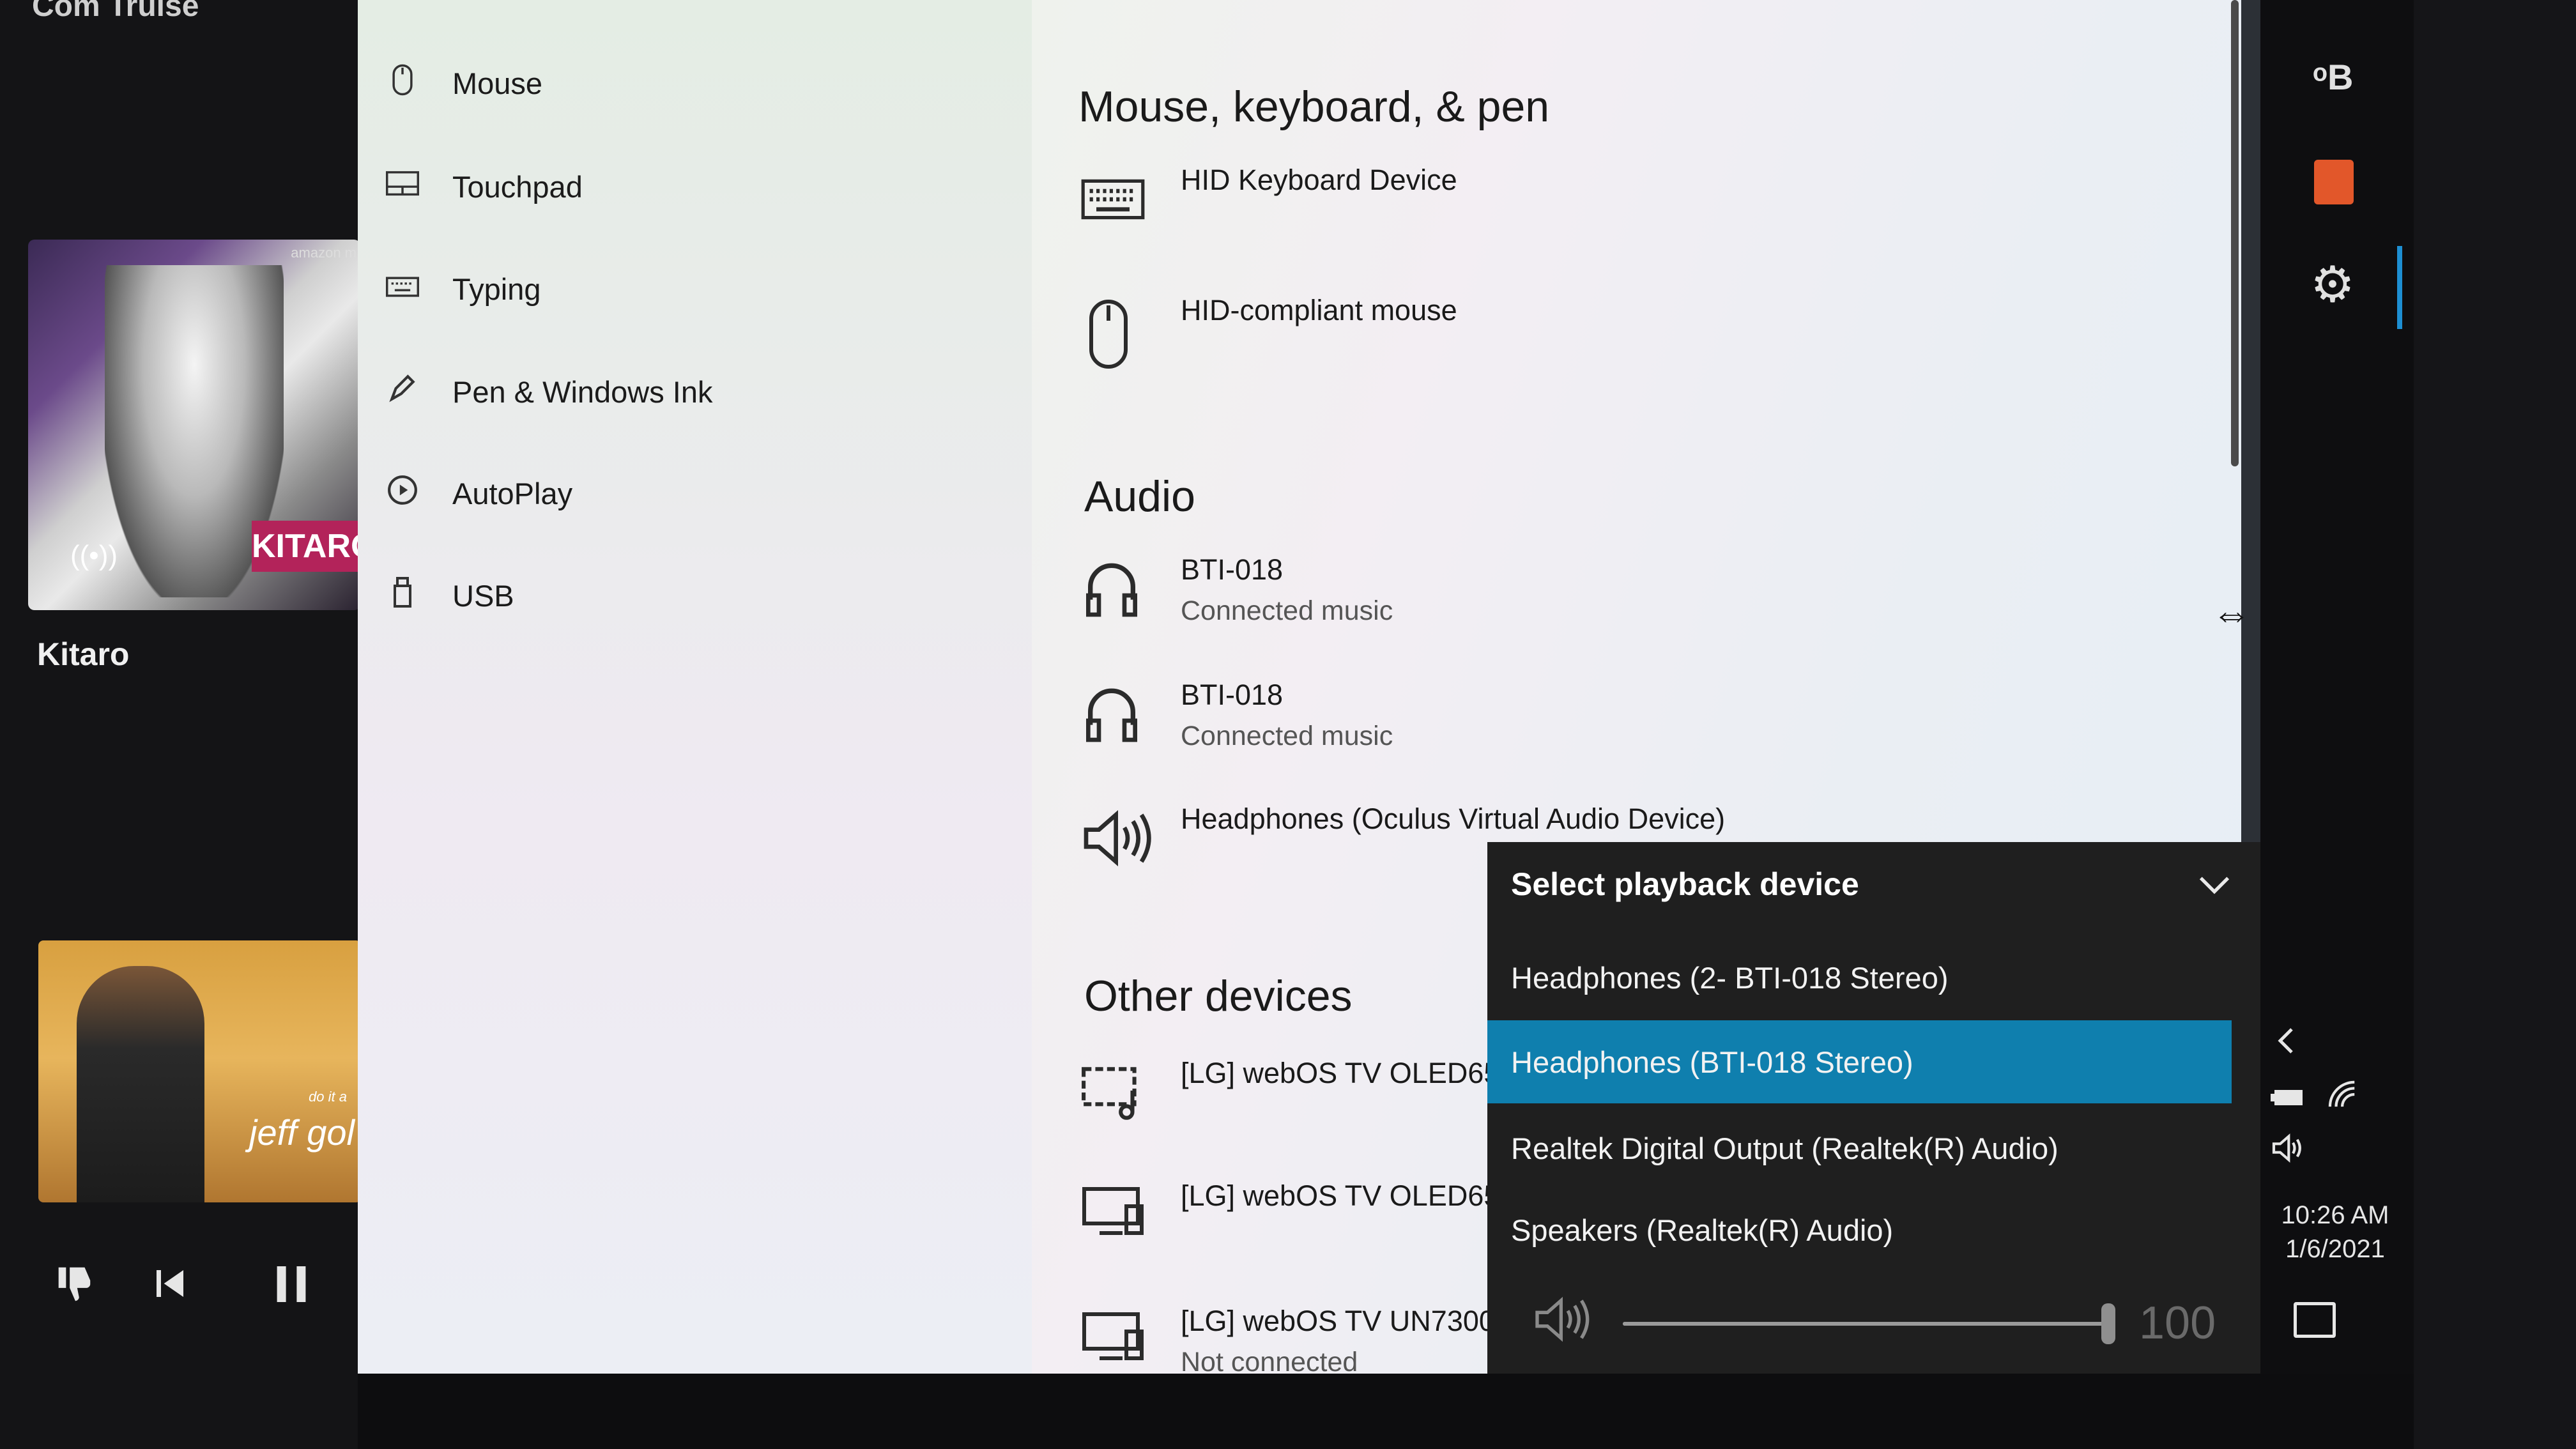 The image size is (2576, 1449). Describe the element at coordinates (302, 1132) in the screenshot. I see `album-art-text: jeff gol` at that location.